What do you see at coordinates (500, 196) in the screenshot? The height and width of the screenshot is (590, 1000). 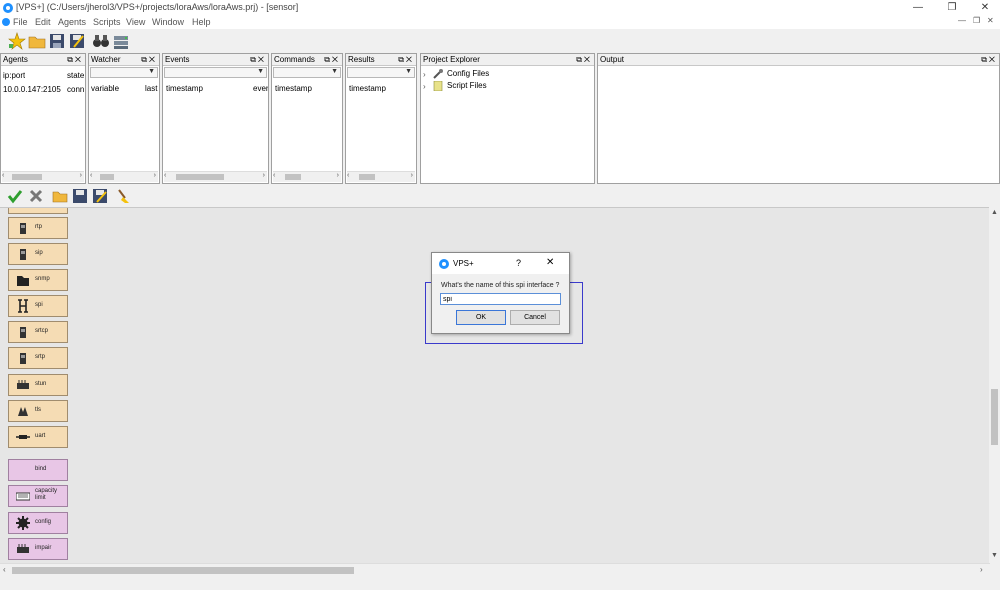 I see `editor-toolbar` at bounding box center [500, 196].